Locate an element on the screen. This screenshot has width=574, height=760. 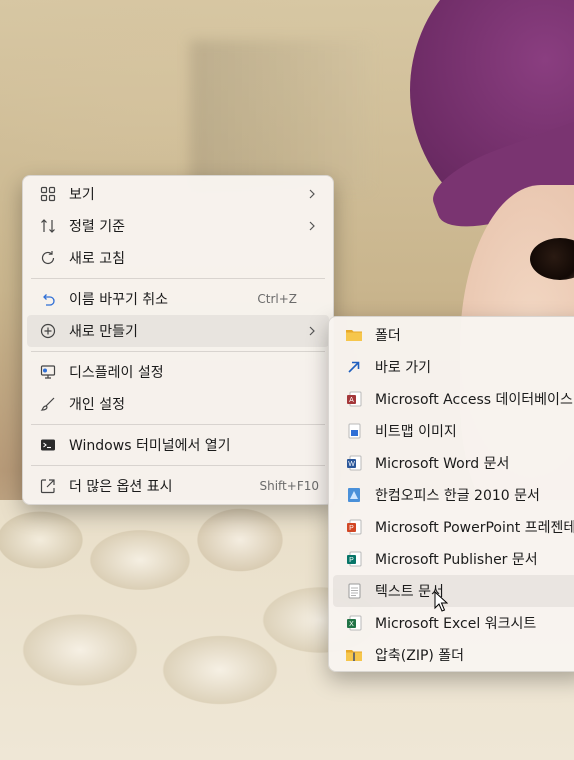
submenu-item-label: 폴더 is located at coordinates (388, 336).